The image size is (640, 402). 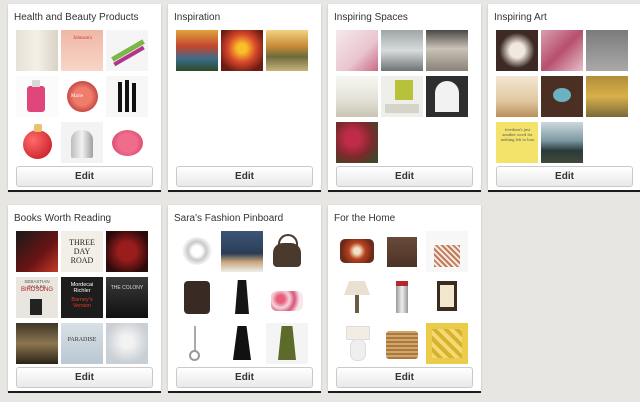 I want to click on board-title: Inspiration, so click(x=197, y=17).